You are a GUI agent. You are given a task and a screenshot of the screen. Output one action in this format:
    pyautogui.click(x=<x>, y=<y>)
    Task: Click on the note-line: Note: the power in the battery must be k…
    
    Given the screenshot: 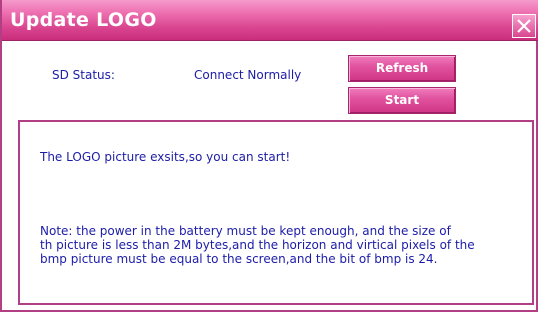 What is the action you would take?
    pyautogui.click(x=245, y=231)
    